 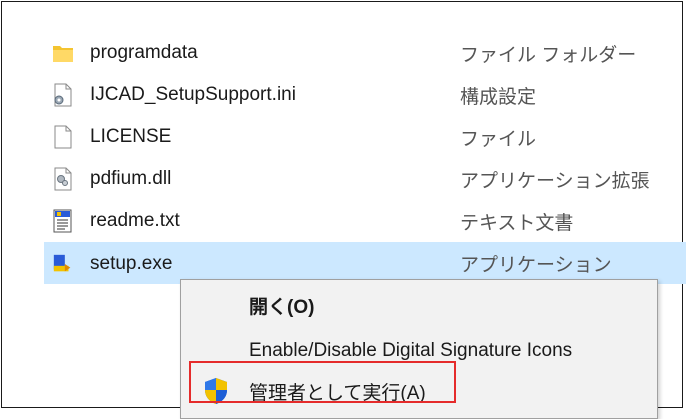 I want to click on file-type: ファイル, so click(x=498, y=139).